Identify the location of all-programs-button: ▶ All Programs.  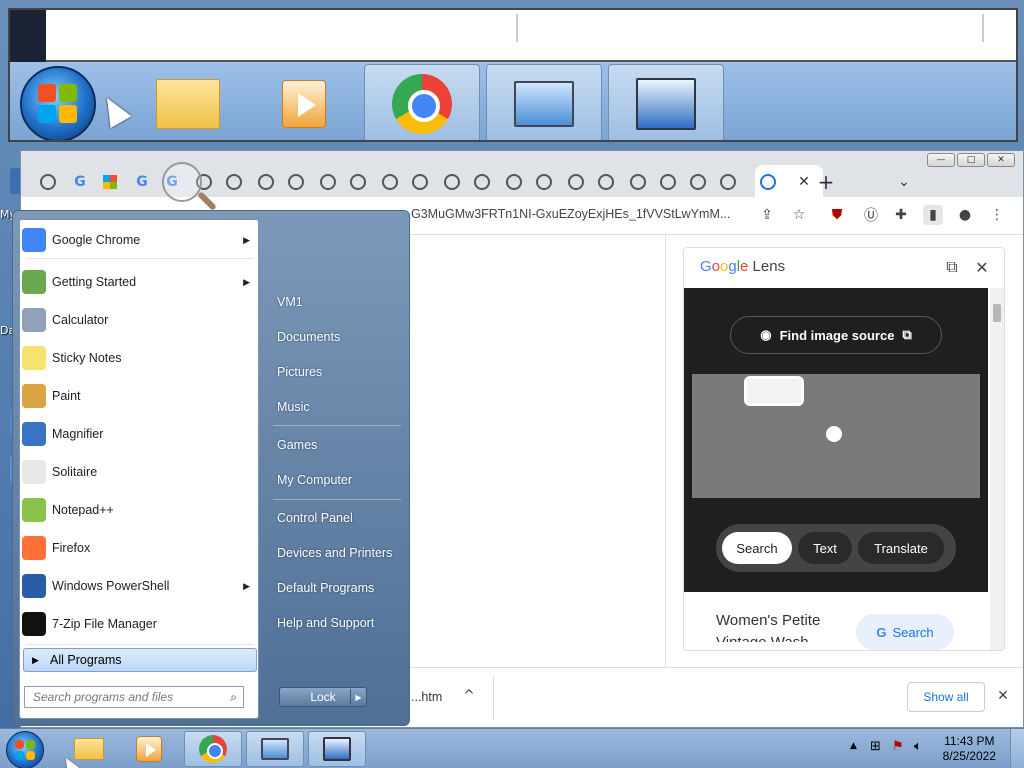
(140, 660).